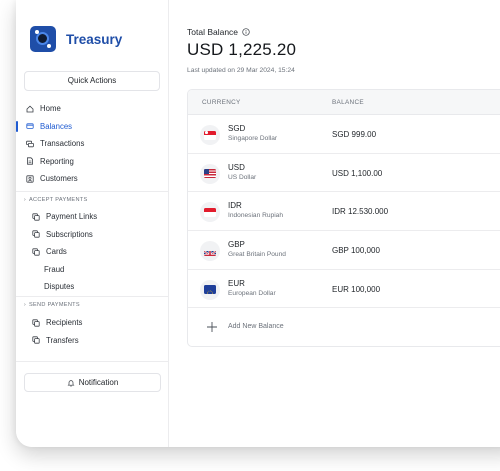 The height and width of the screenshot is (471, 500). I want to click on sidebar-item-customers: Customers, so click(92, 179).